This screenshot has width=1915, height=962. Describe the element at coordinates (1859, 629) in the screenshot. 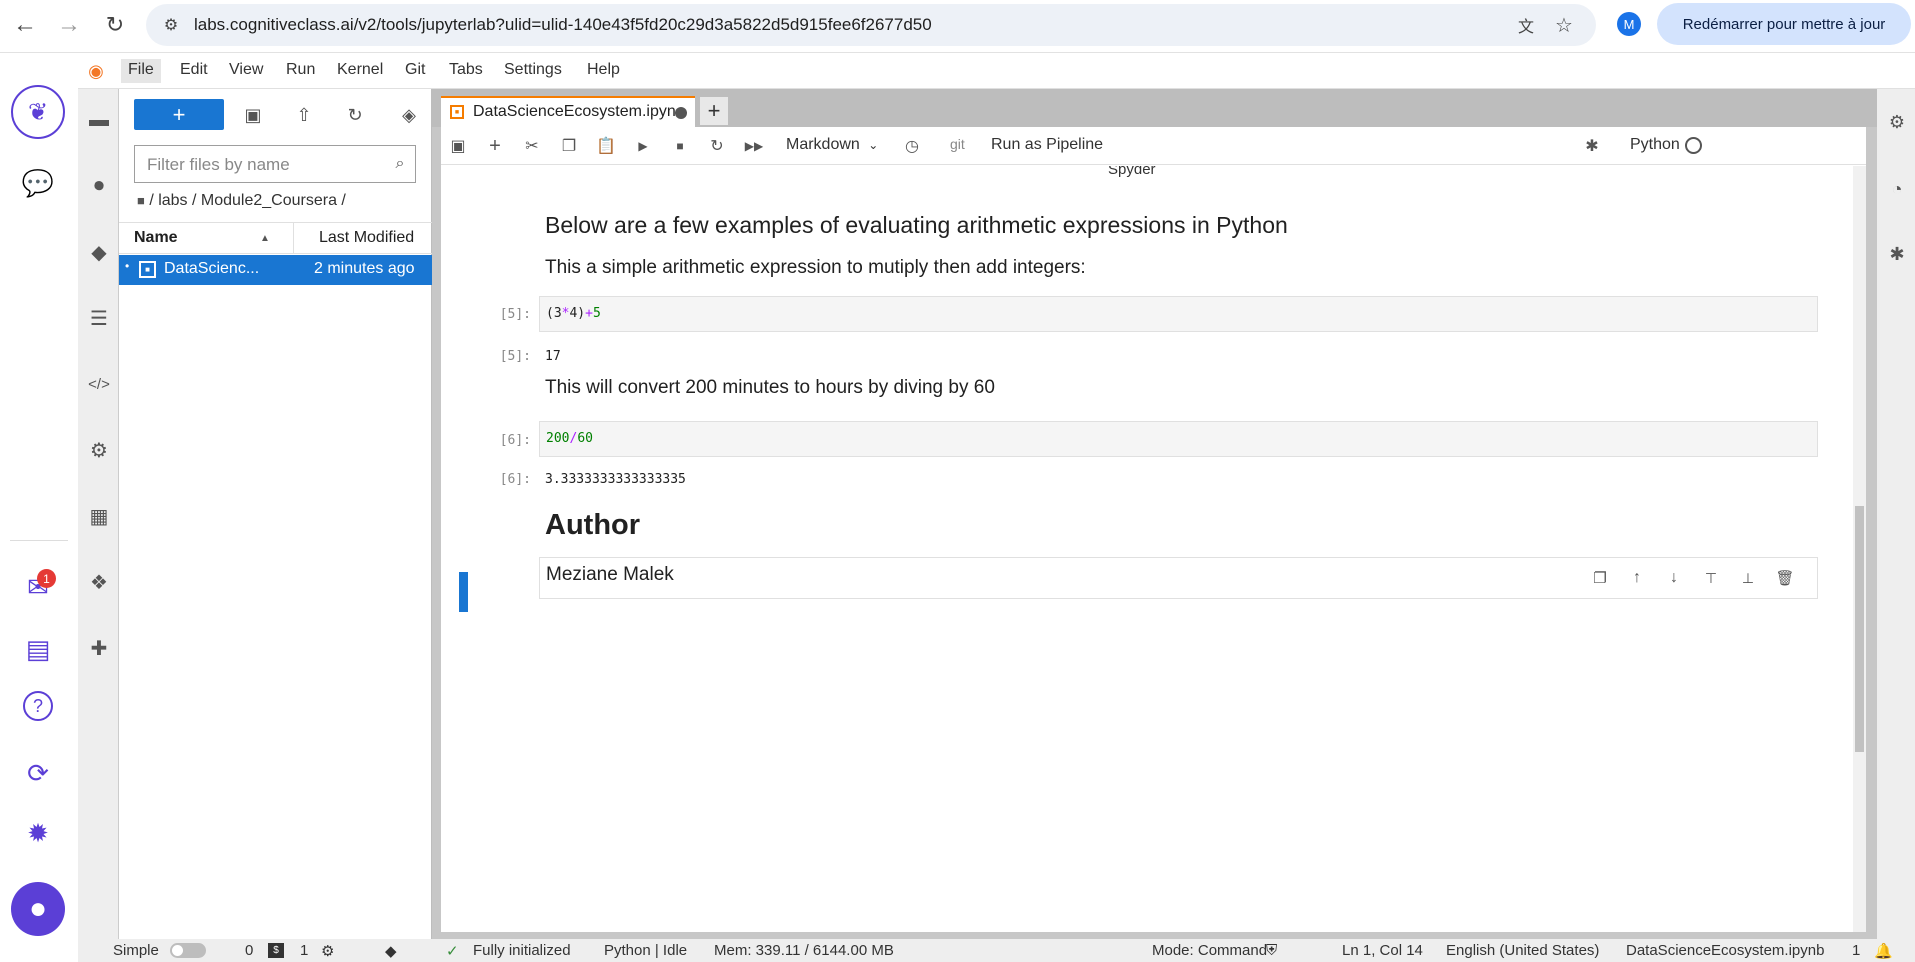

I see `scroll-thumb` at that location.